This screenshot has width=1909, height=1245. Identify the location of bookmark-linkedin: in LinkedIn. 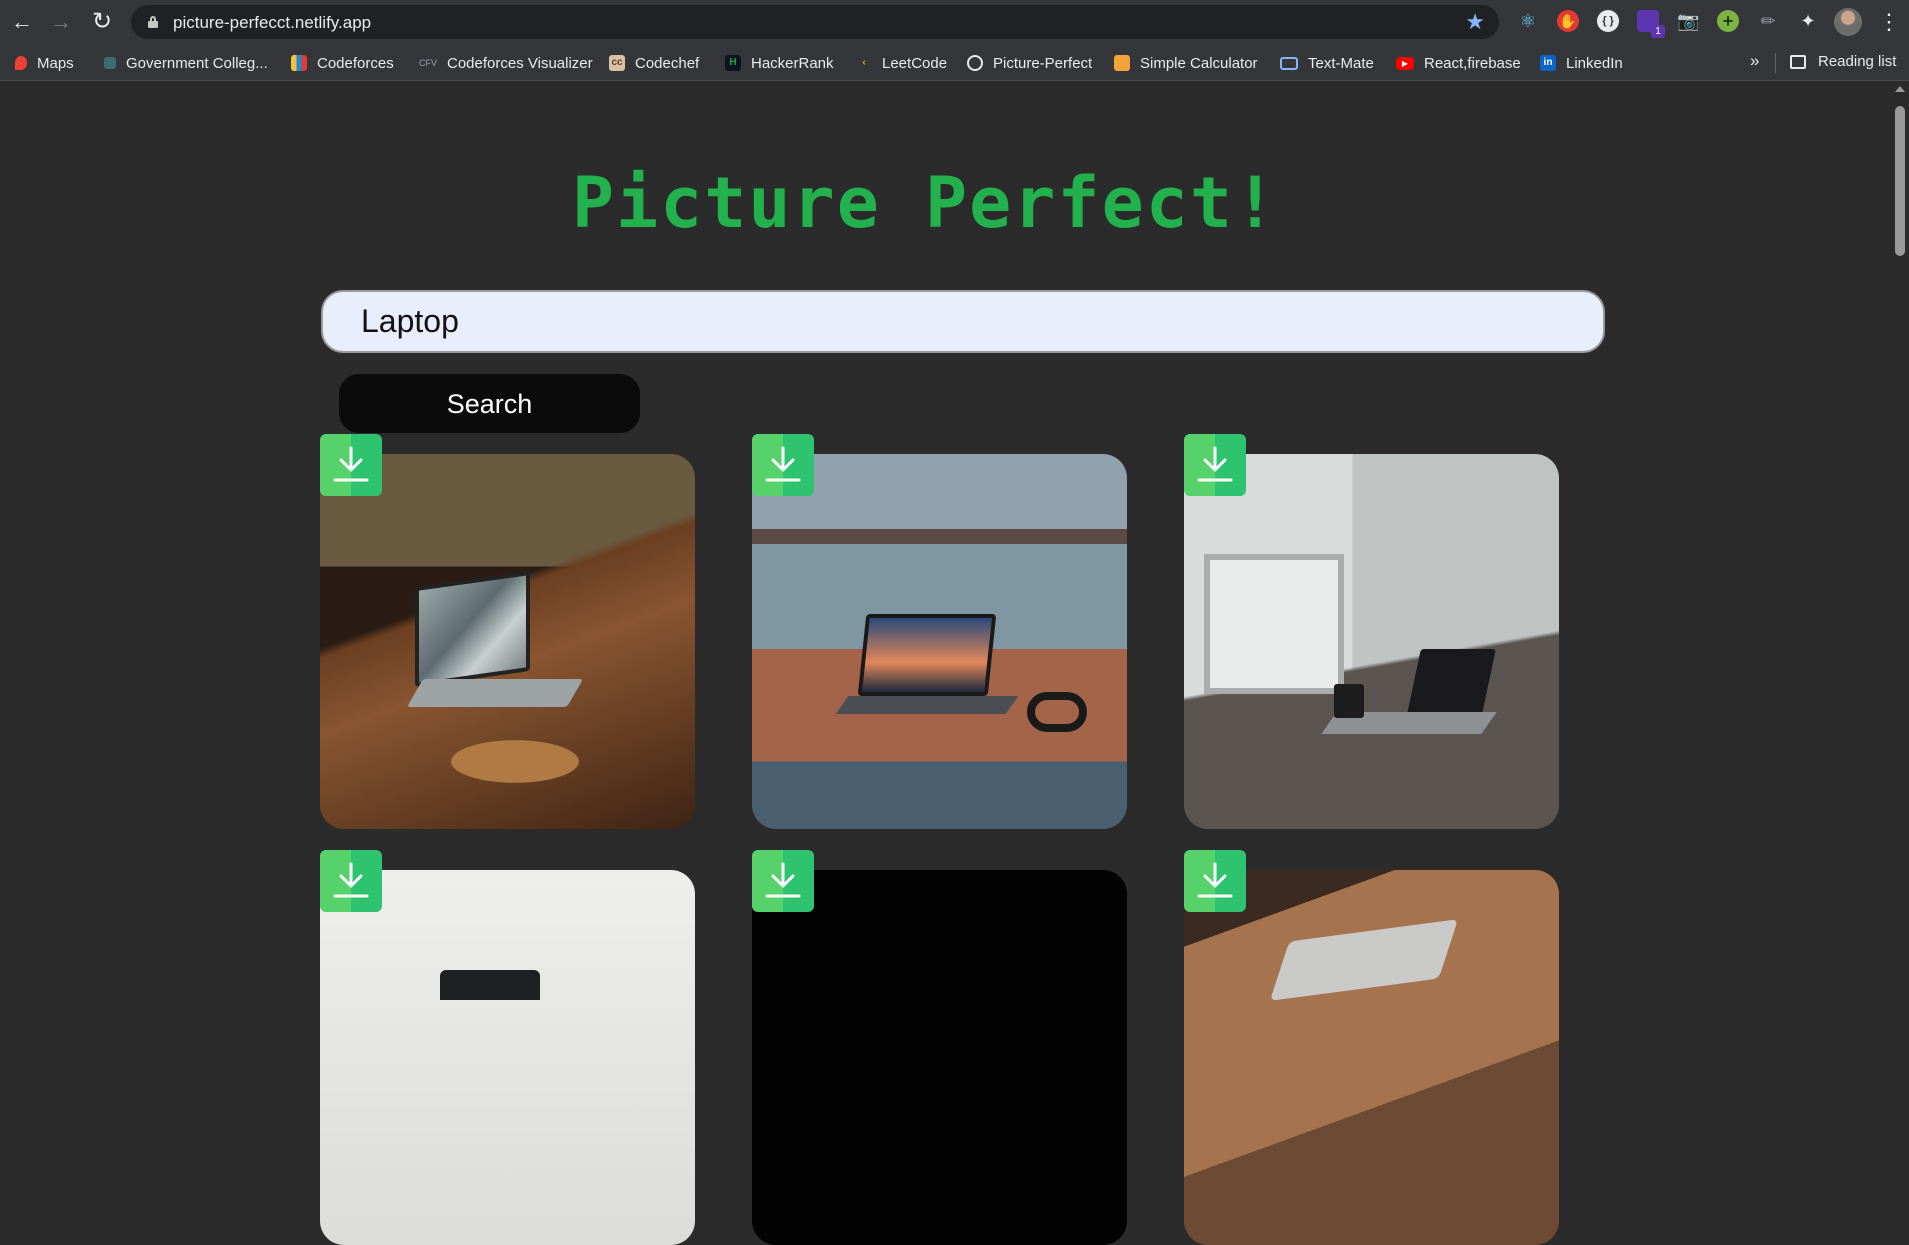
(1581, 63).